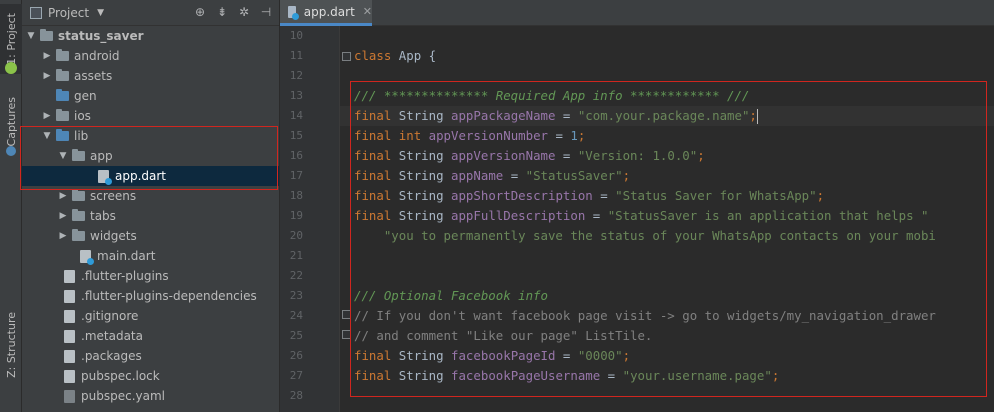 The image size is (994, 412). I want to click on line-number: 22, so click(296, 275).